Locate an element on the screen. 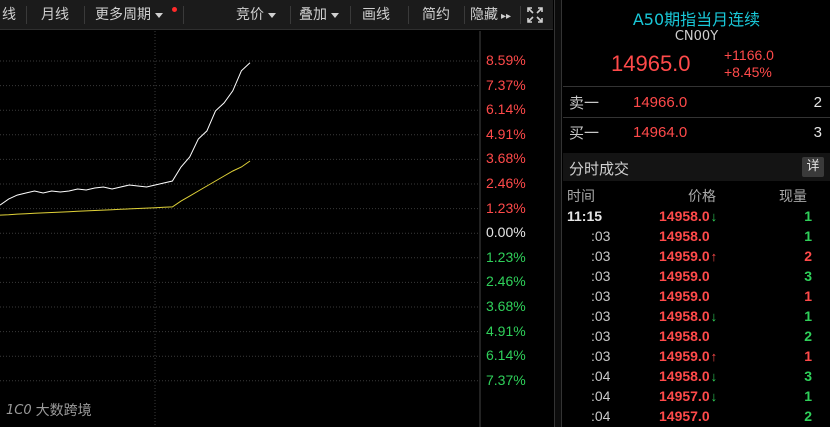 This screenshot has height=427, width=830. ask-volume: 2 is located at coordinates (817, 102).